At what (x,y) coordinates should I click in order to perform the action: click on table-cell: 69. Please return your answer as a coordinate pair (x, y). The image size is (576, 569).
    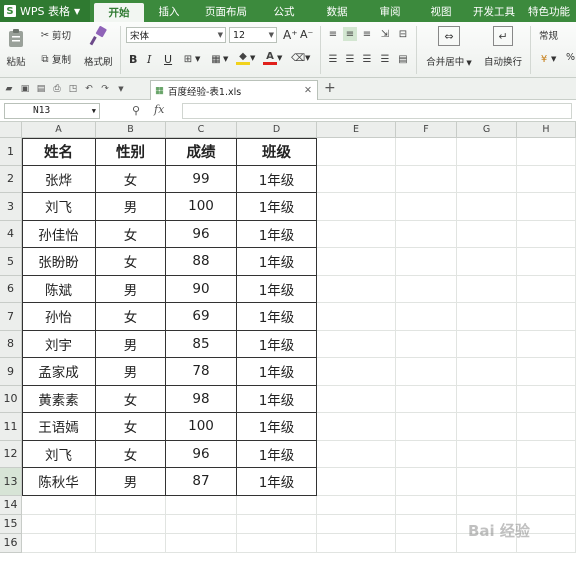
    Looking at the image, I should click on (201, 317).